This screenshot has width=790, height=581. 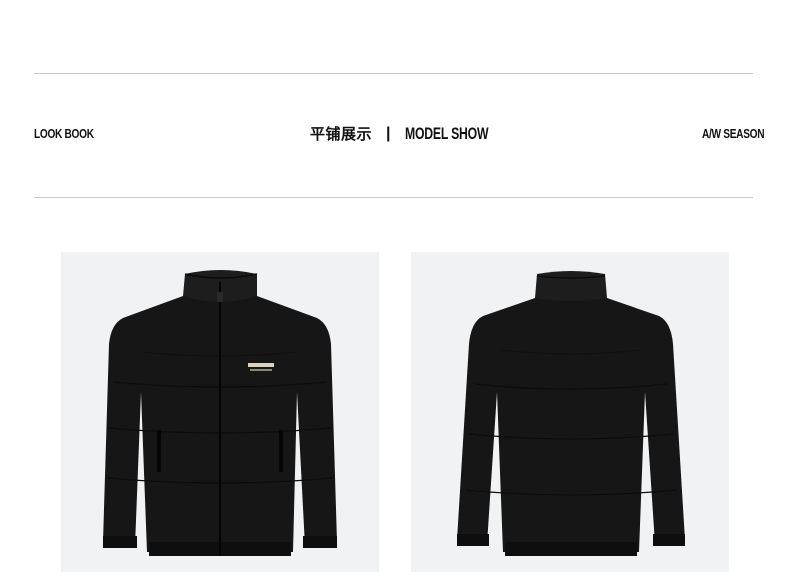 I want to click on bottom-divider-line, so click(x=393, y=197).